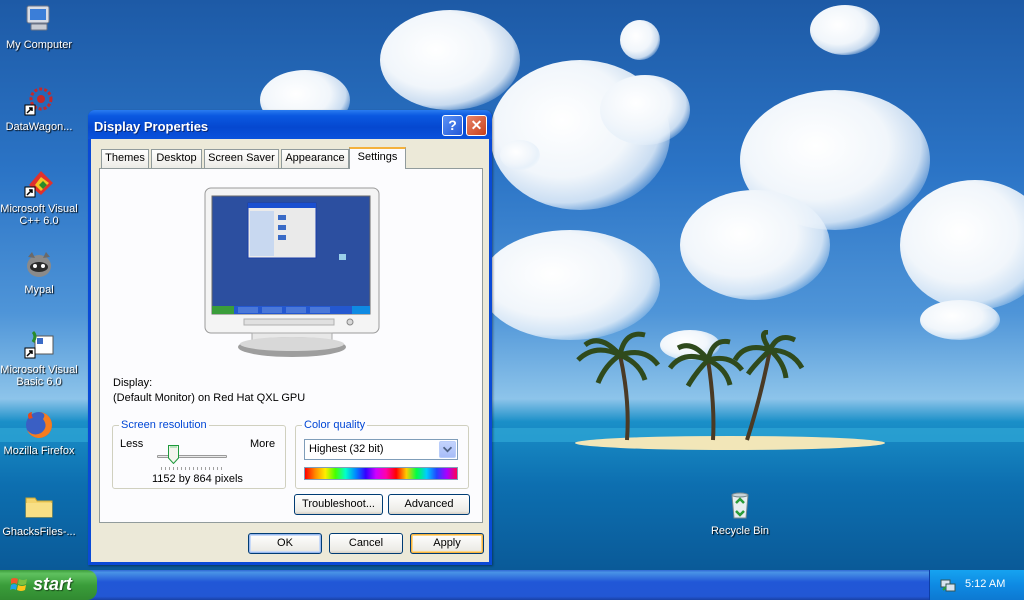 The height and width of the screenshot is (600, 1024). Describe the element at coordinates (263, 444) in the screenshot. I see `slider-more-label: More` at that location.